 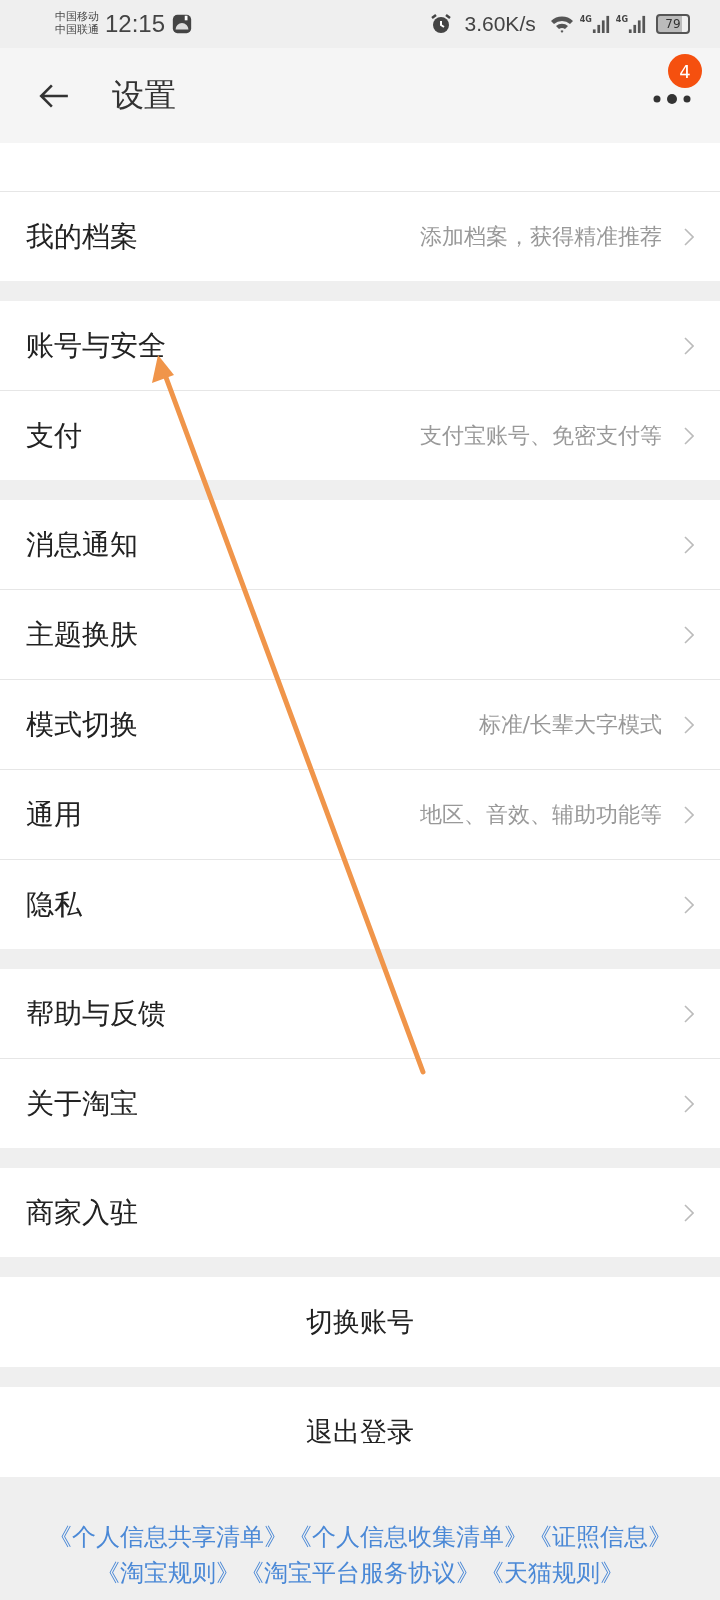 What do you see at coordinates (360, 1013) in the screenshot?
I see `settings-row: 帮助与反馈` at bounding box center [360, 1013].